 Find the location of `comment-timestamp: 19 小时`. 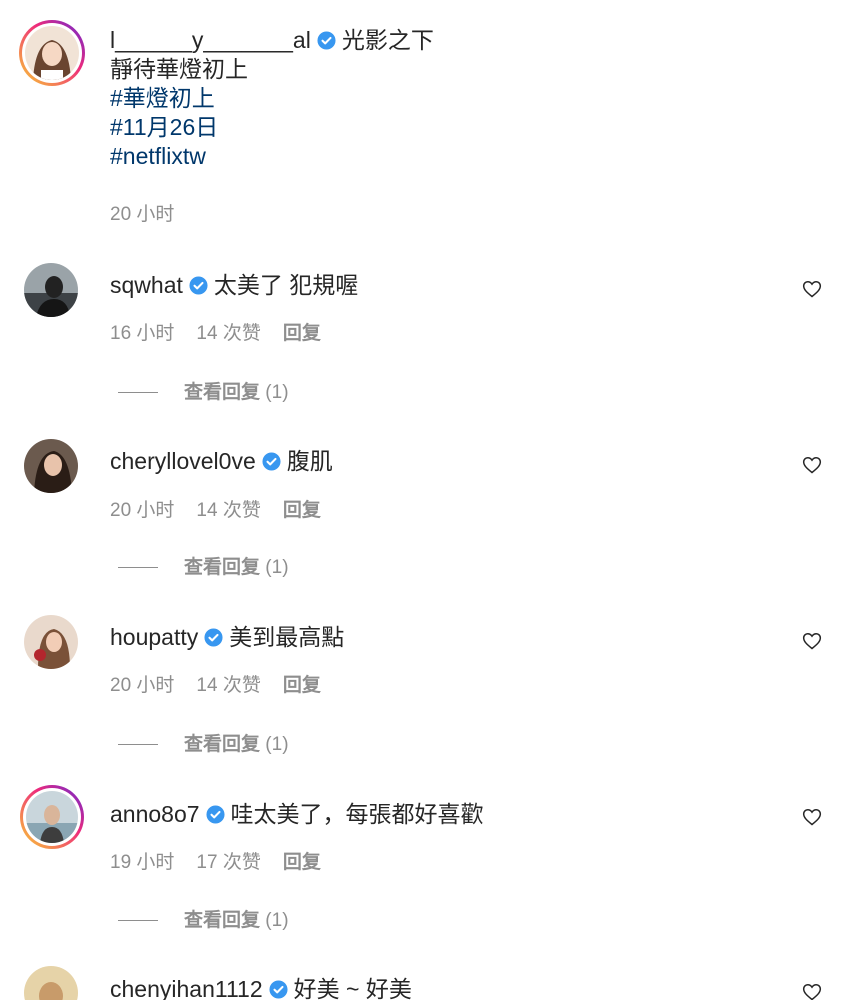

comment-timestamp: 19 小时 is located at coordinates (142, 862).